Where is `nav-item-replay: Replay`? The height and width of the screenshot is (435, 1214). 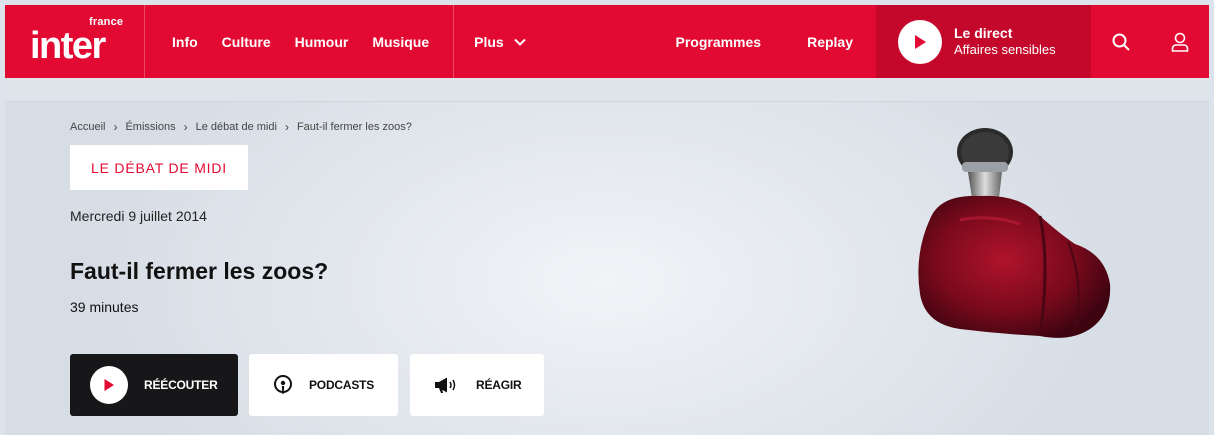 nav-item-replay: Replay is located at coordinates (830, 42).